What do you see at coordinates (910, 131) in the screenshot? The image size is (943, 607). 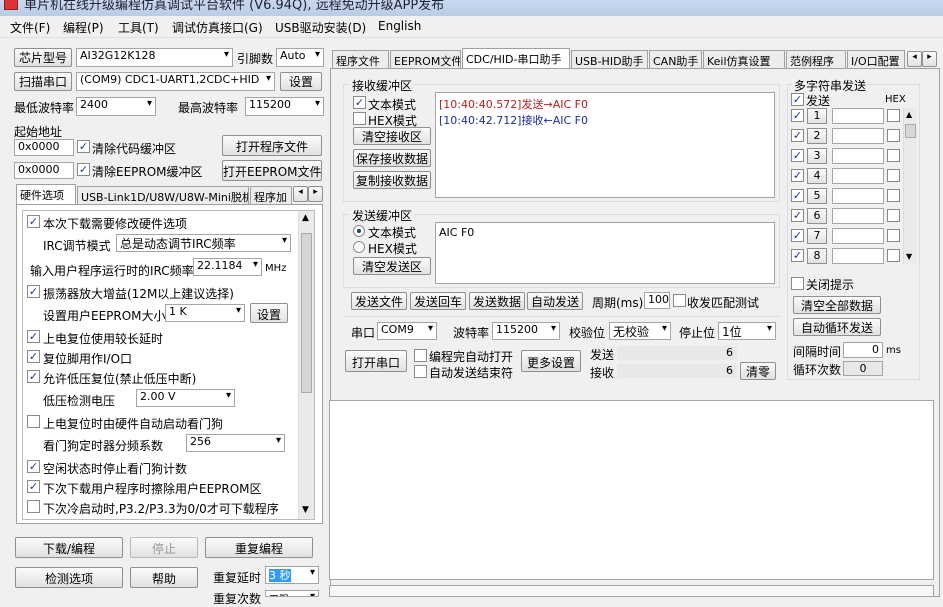 I see `multi-scroll-thumb` at bounding box center [910, 131].